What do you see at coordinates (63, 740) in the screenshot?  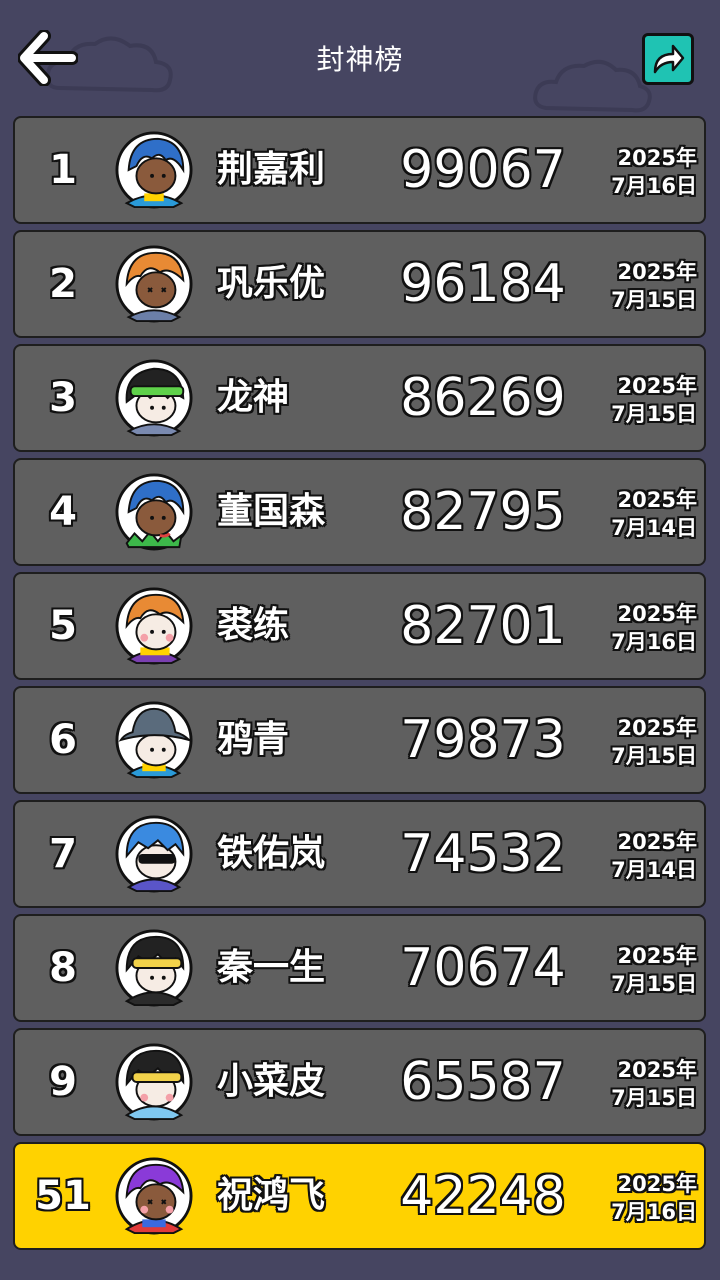 I see `rank-number: 6` at bounding box center [63, 740].